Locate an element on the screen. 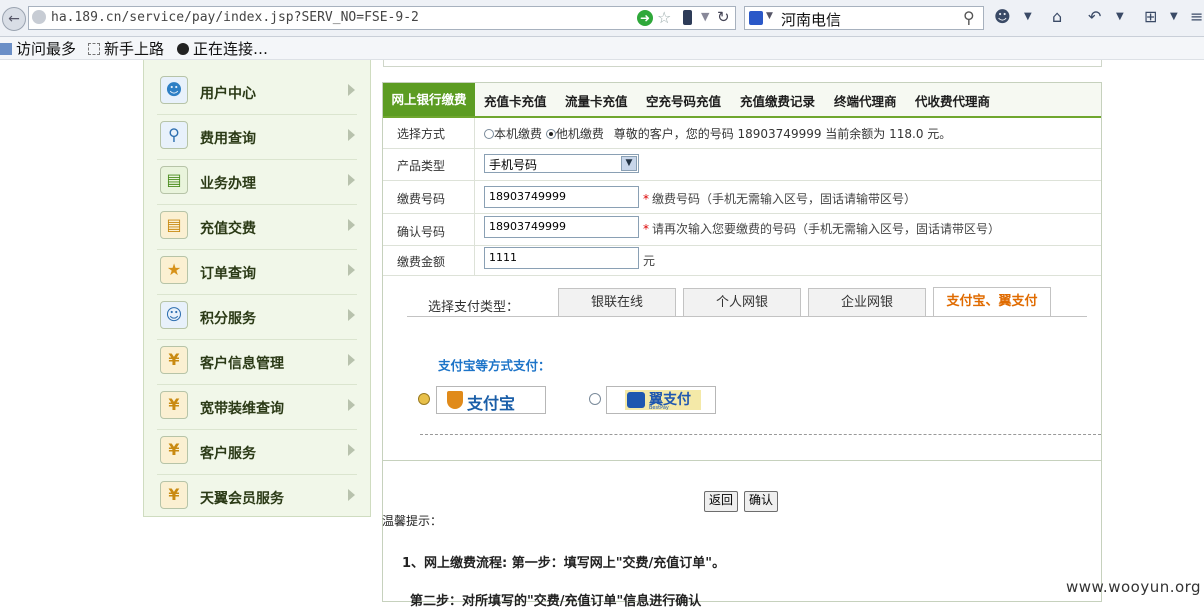 The height and width of the screenshot is (609, 1204). product-type-value: 手机号码 is located at coordinates (513, 165).